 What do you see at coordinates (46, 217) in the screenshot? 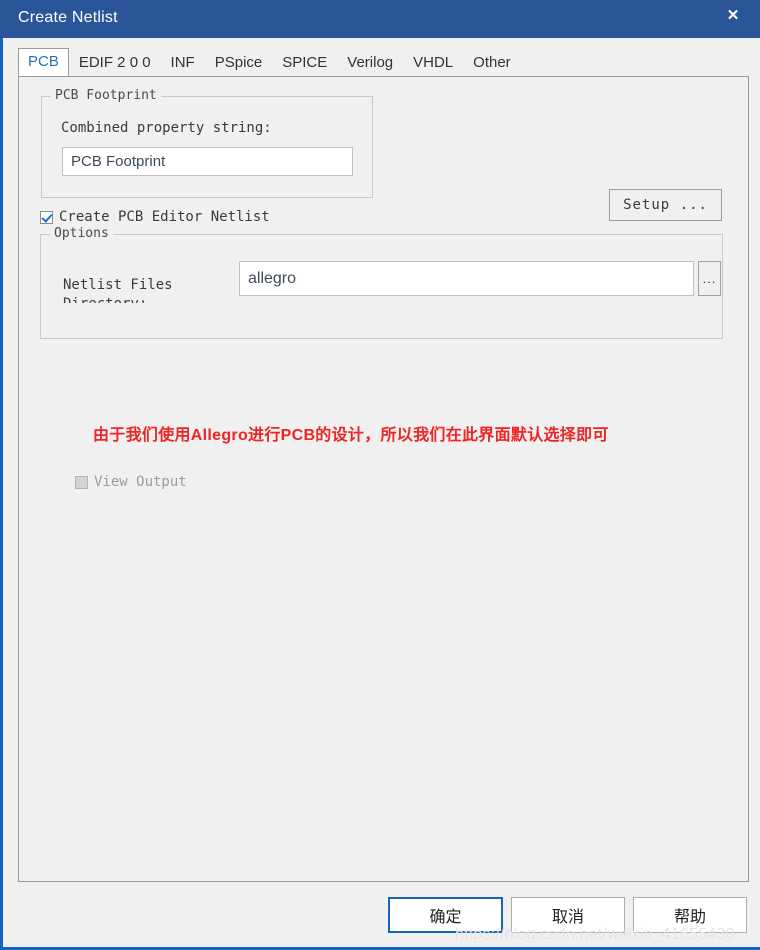
I see `checkbox-checked-icon` at bounding box center [46, 217].